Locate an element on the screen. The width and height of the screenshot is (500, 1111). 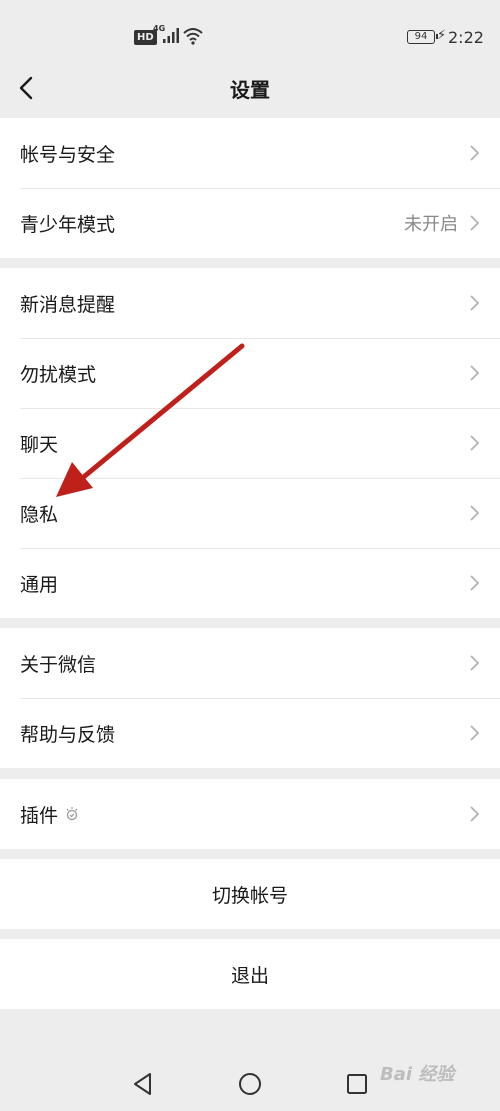
settings-item-chat: 聊天 is located at coordinates (250, 443).